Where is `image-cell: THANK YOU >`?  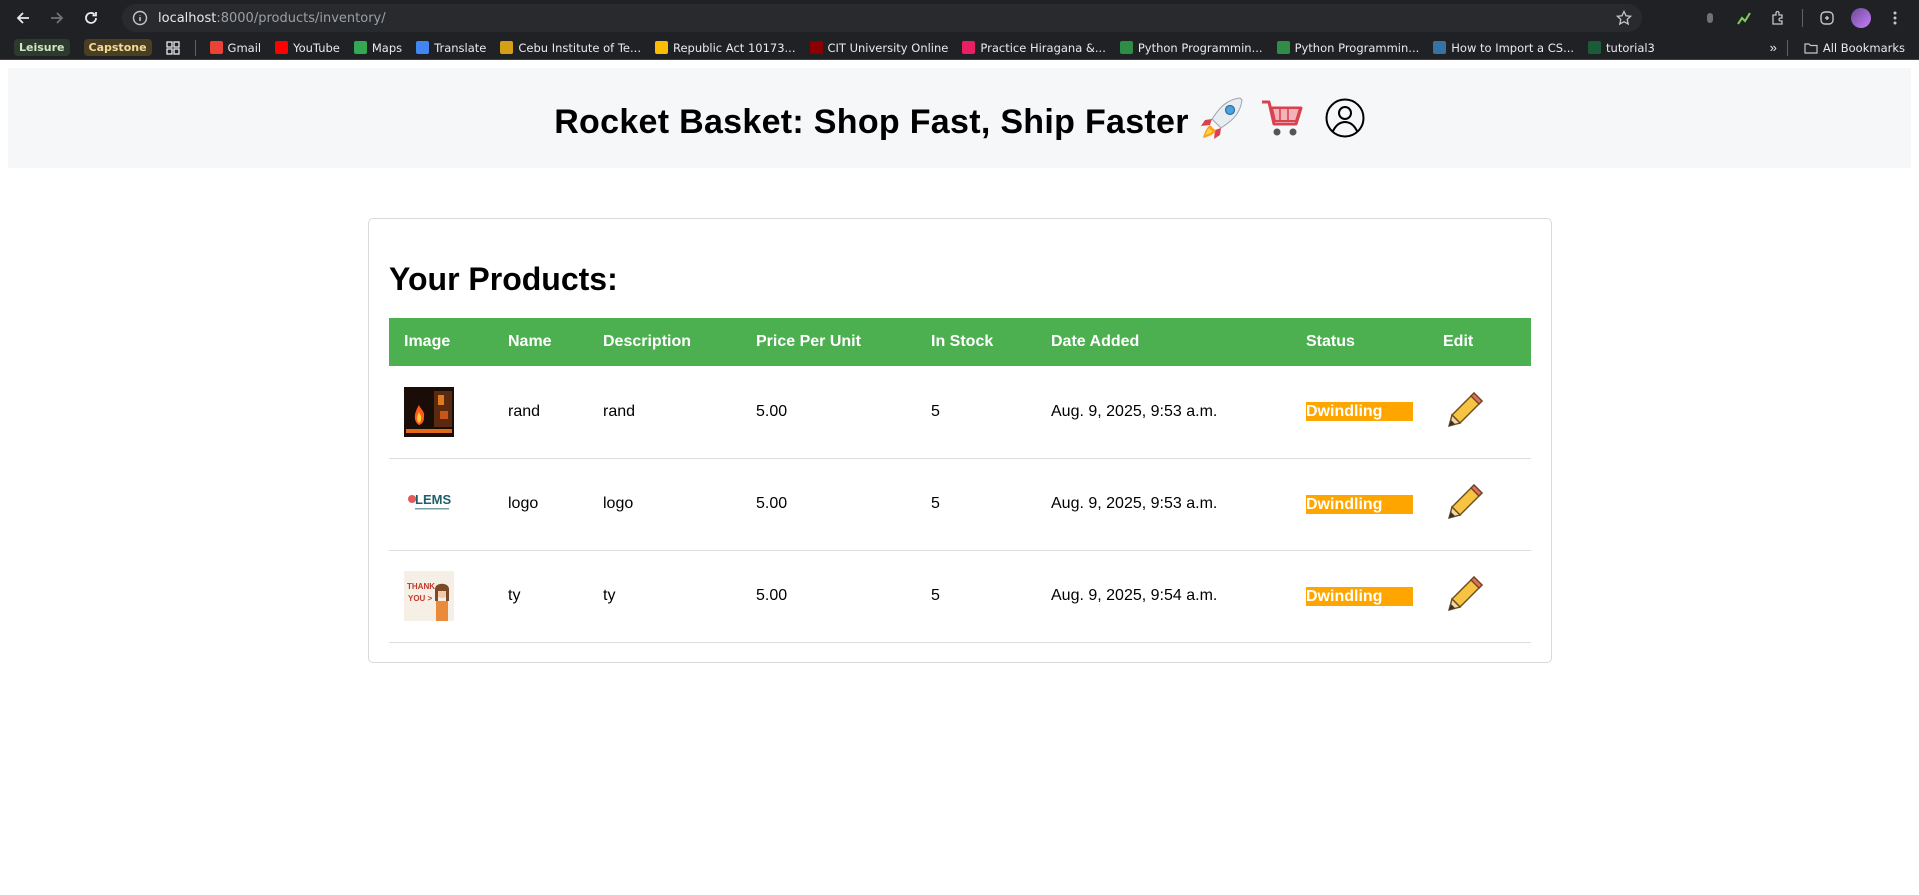
image-cell: THANK YOU > is located at coordinates (441, 596).